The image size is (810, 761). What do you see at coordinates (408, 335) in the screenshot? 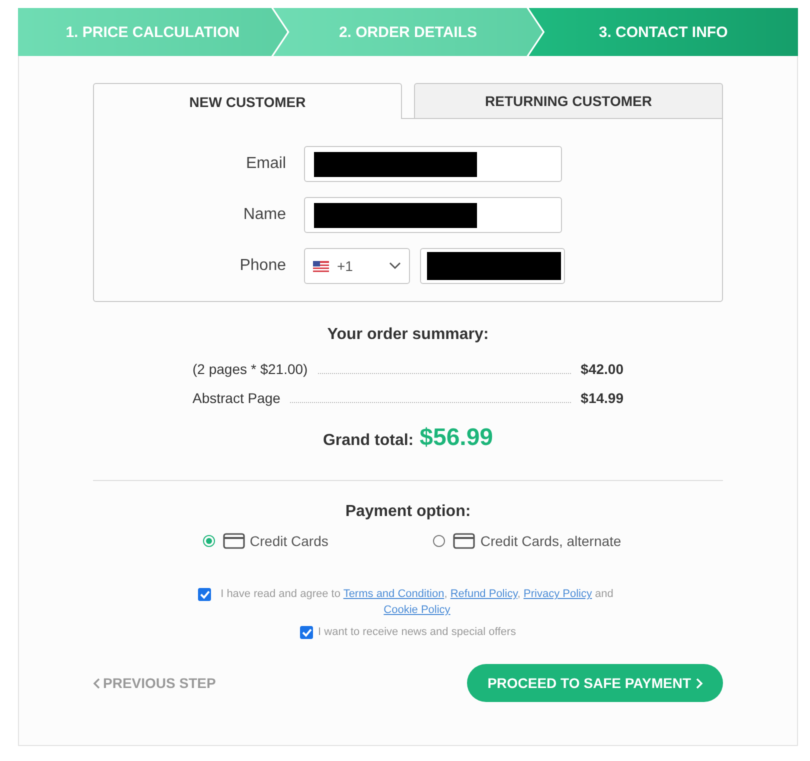
I see `summary-title: Your order summary:` at bounding box center [408, 335].